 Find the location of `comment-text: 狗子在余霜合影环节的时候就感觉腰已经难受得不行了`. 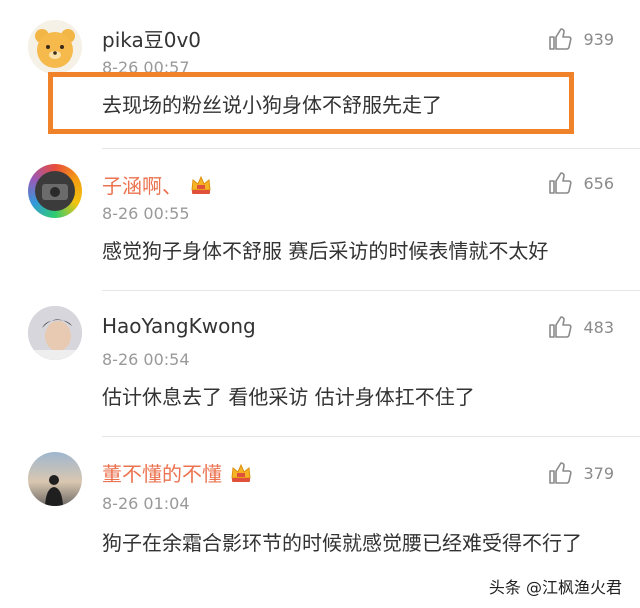

comment-text: 狗子在余霜合影环节的时候就感觉腰已经难受得不行了 is located at coordinates (342, 543).